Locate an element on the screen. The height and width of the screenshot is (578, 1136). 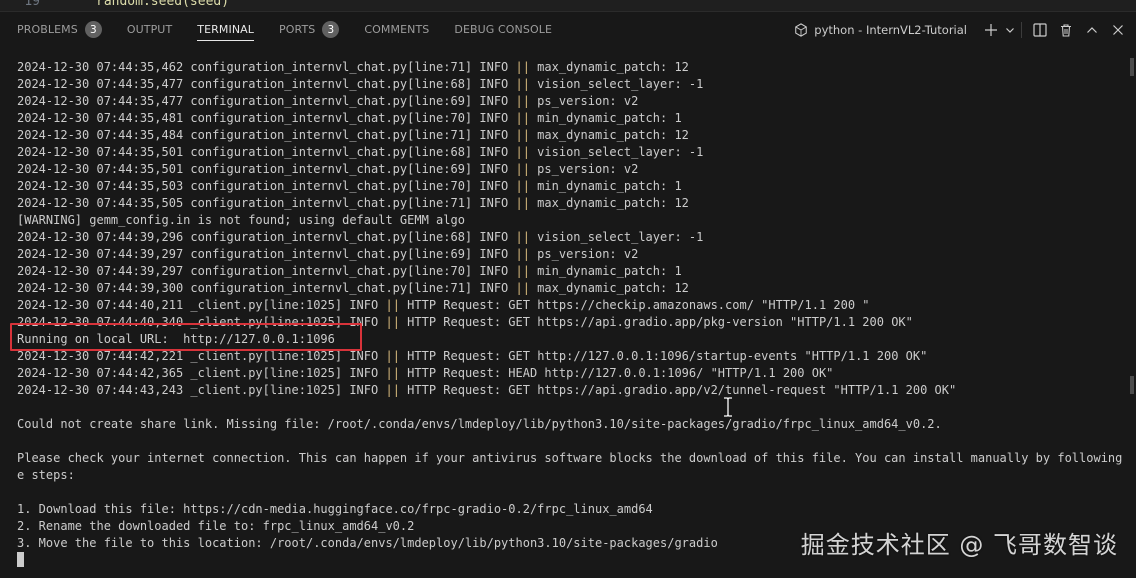
tab-label: DEBUG CONSOLE is located at coordinates (503, 29).